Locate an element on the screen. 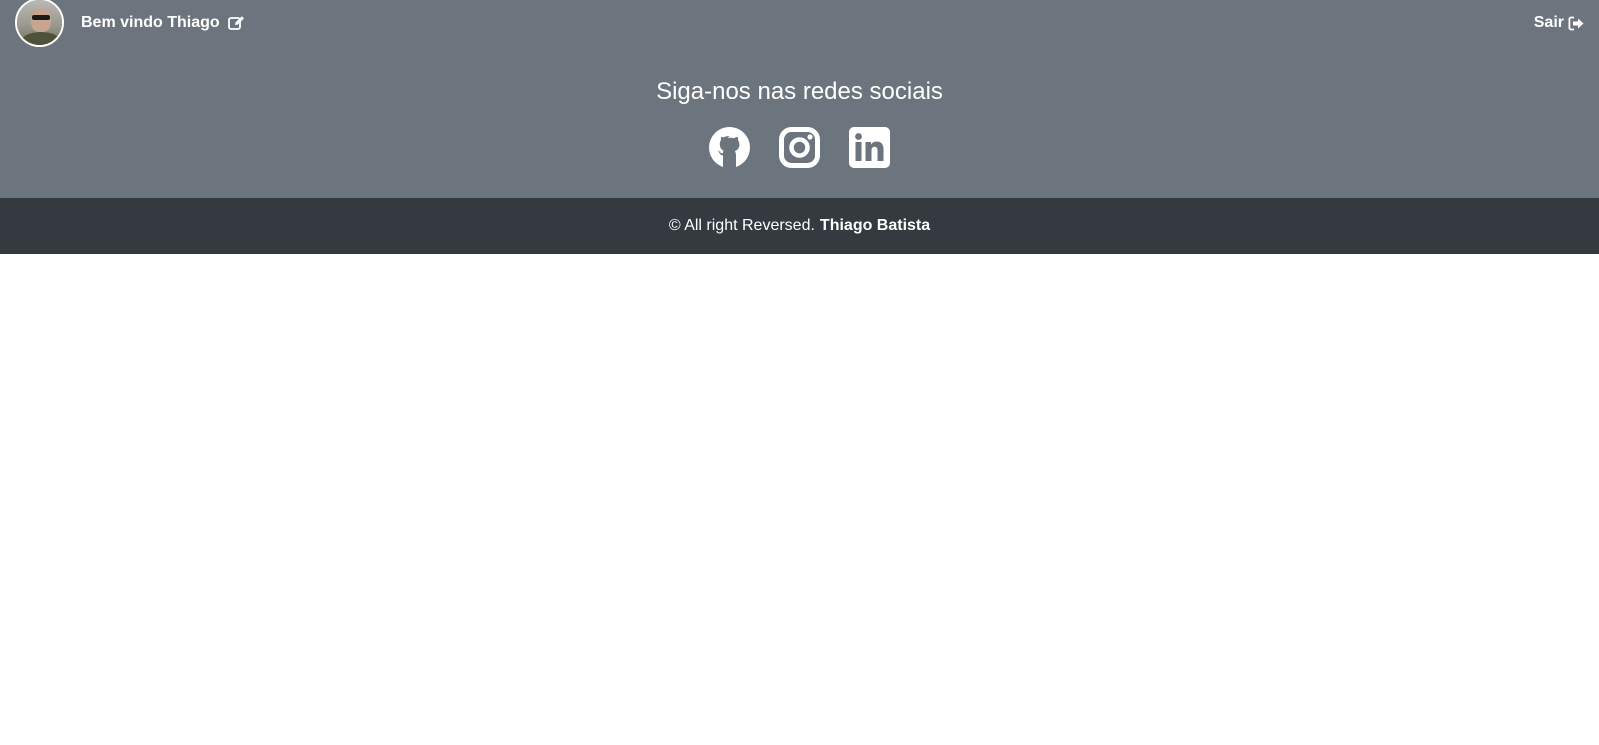  linkedin-link is located at coordinates (869, 147).